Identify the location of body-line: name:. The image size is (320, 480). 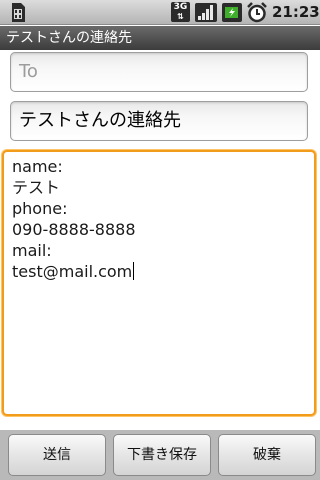
(37, 166).